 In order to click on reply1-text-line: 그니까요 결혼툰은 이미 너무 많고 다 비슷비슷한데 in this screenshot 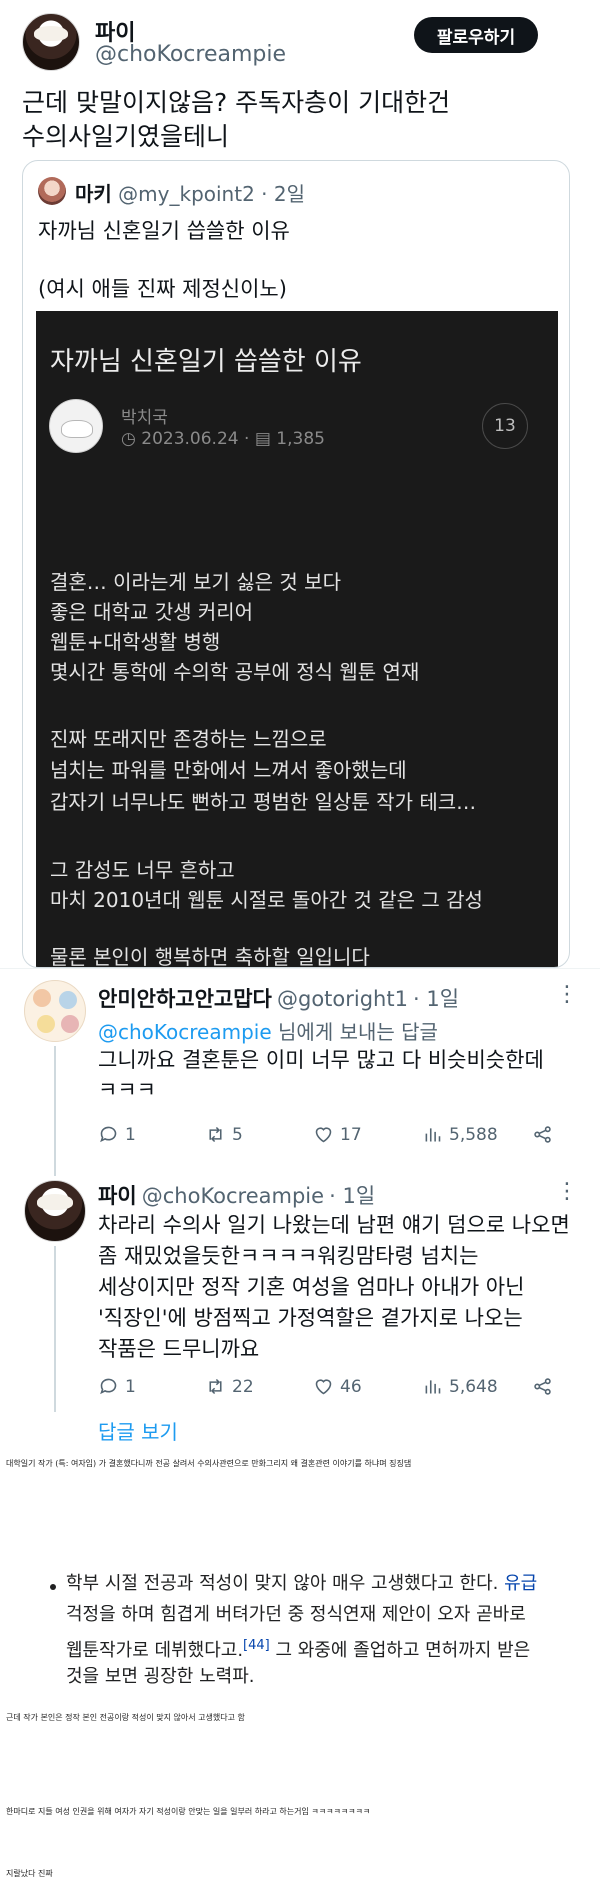, I will do `click(321, 1060)`.